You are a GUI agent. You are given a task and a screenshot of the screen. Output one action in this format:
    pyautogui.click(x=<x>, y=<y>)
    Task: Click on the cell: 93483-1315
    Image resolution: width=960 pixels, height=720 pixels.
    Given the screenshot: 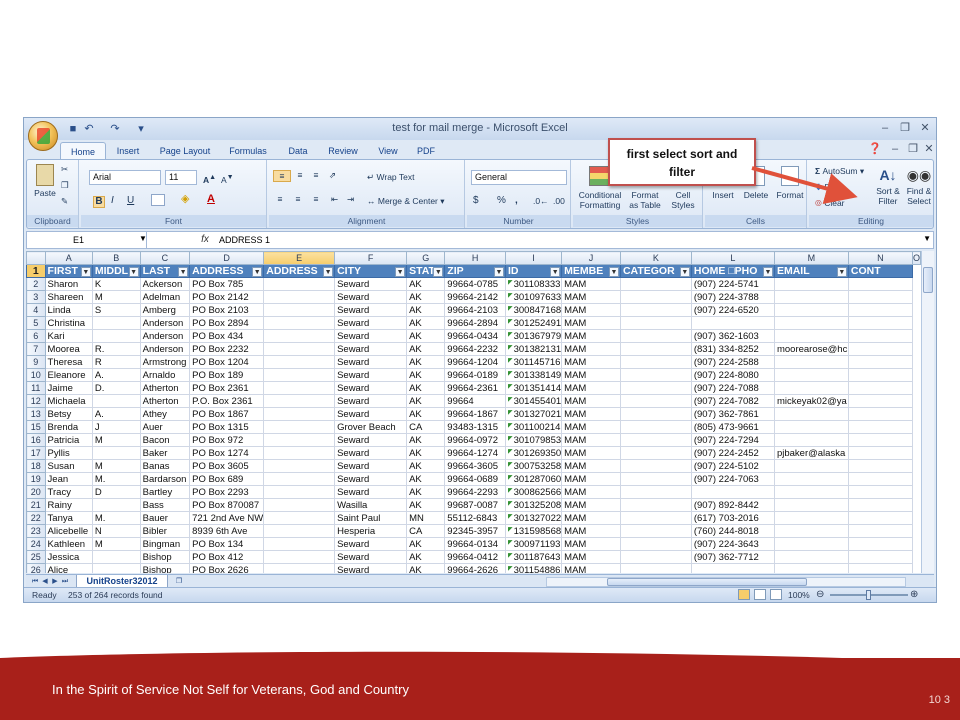 What is the action you would take?
    pyautogui.click(x=475, y=427)
    